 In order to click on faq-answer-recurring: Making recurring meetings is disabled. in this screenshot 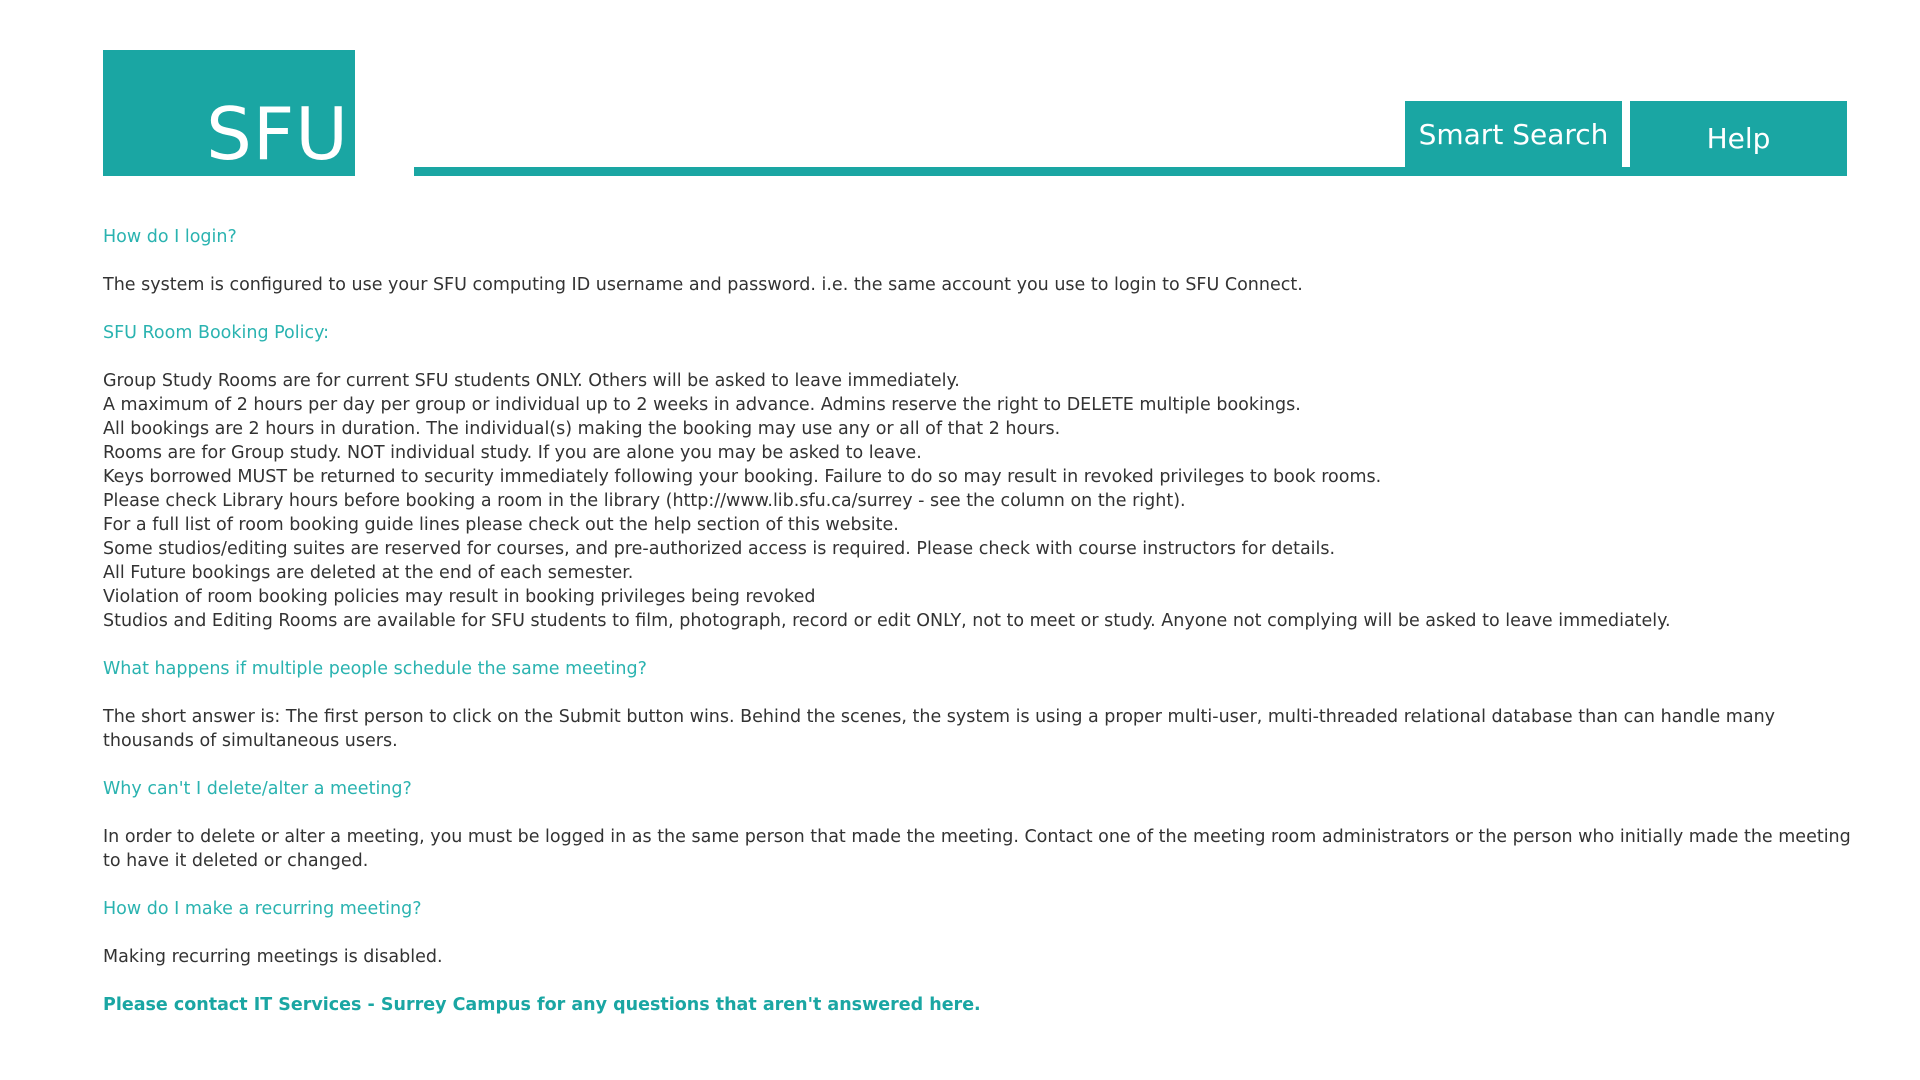, I will do `click(273, 957)`.